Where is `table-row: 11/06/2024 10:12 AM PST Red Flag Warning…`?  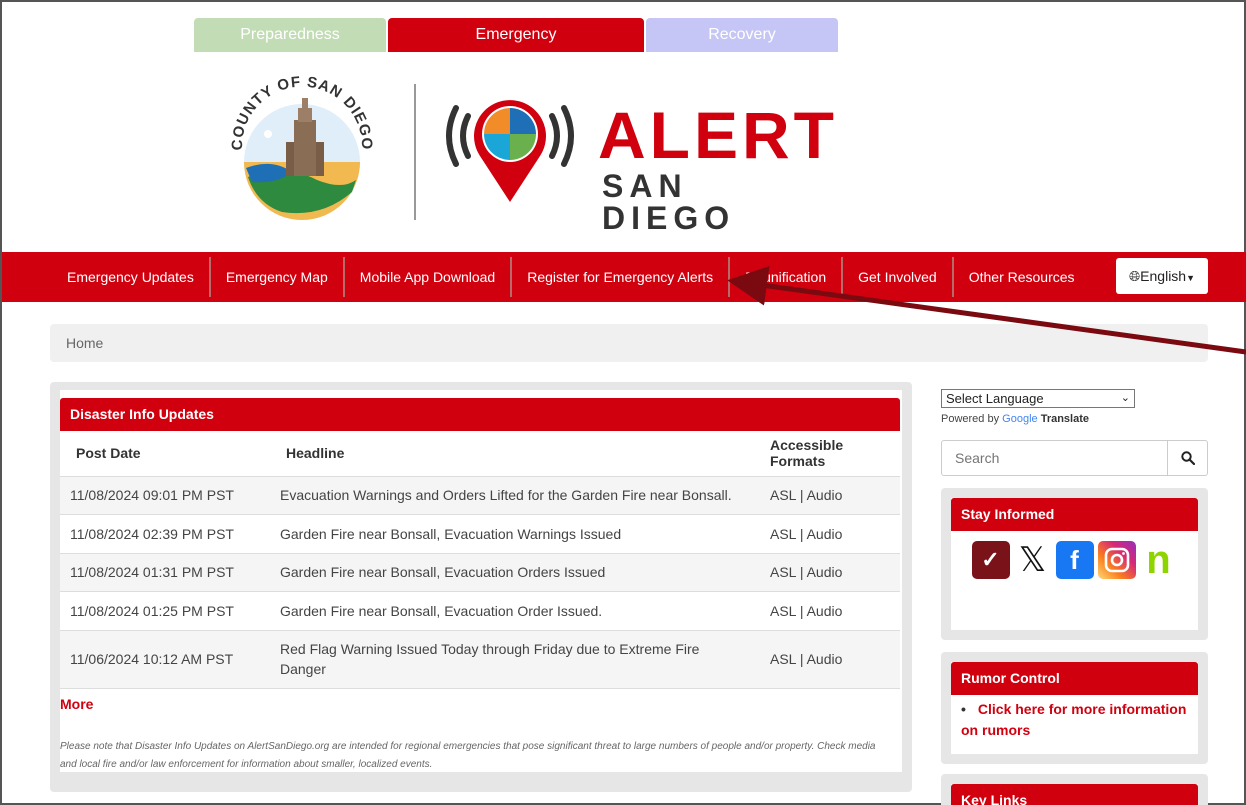
table-row: 11/06/2024 10:12 AM PST Red Flag Warning… is located at coordinates (480, 659).